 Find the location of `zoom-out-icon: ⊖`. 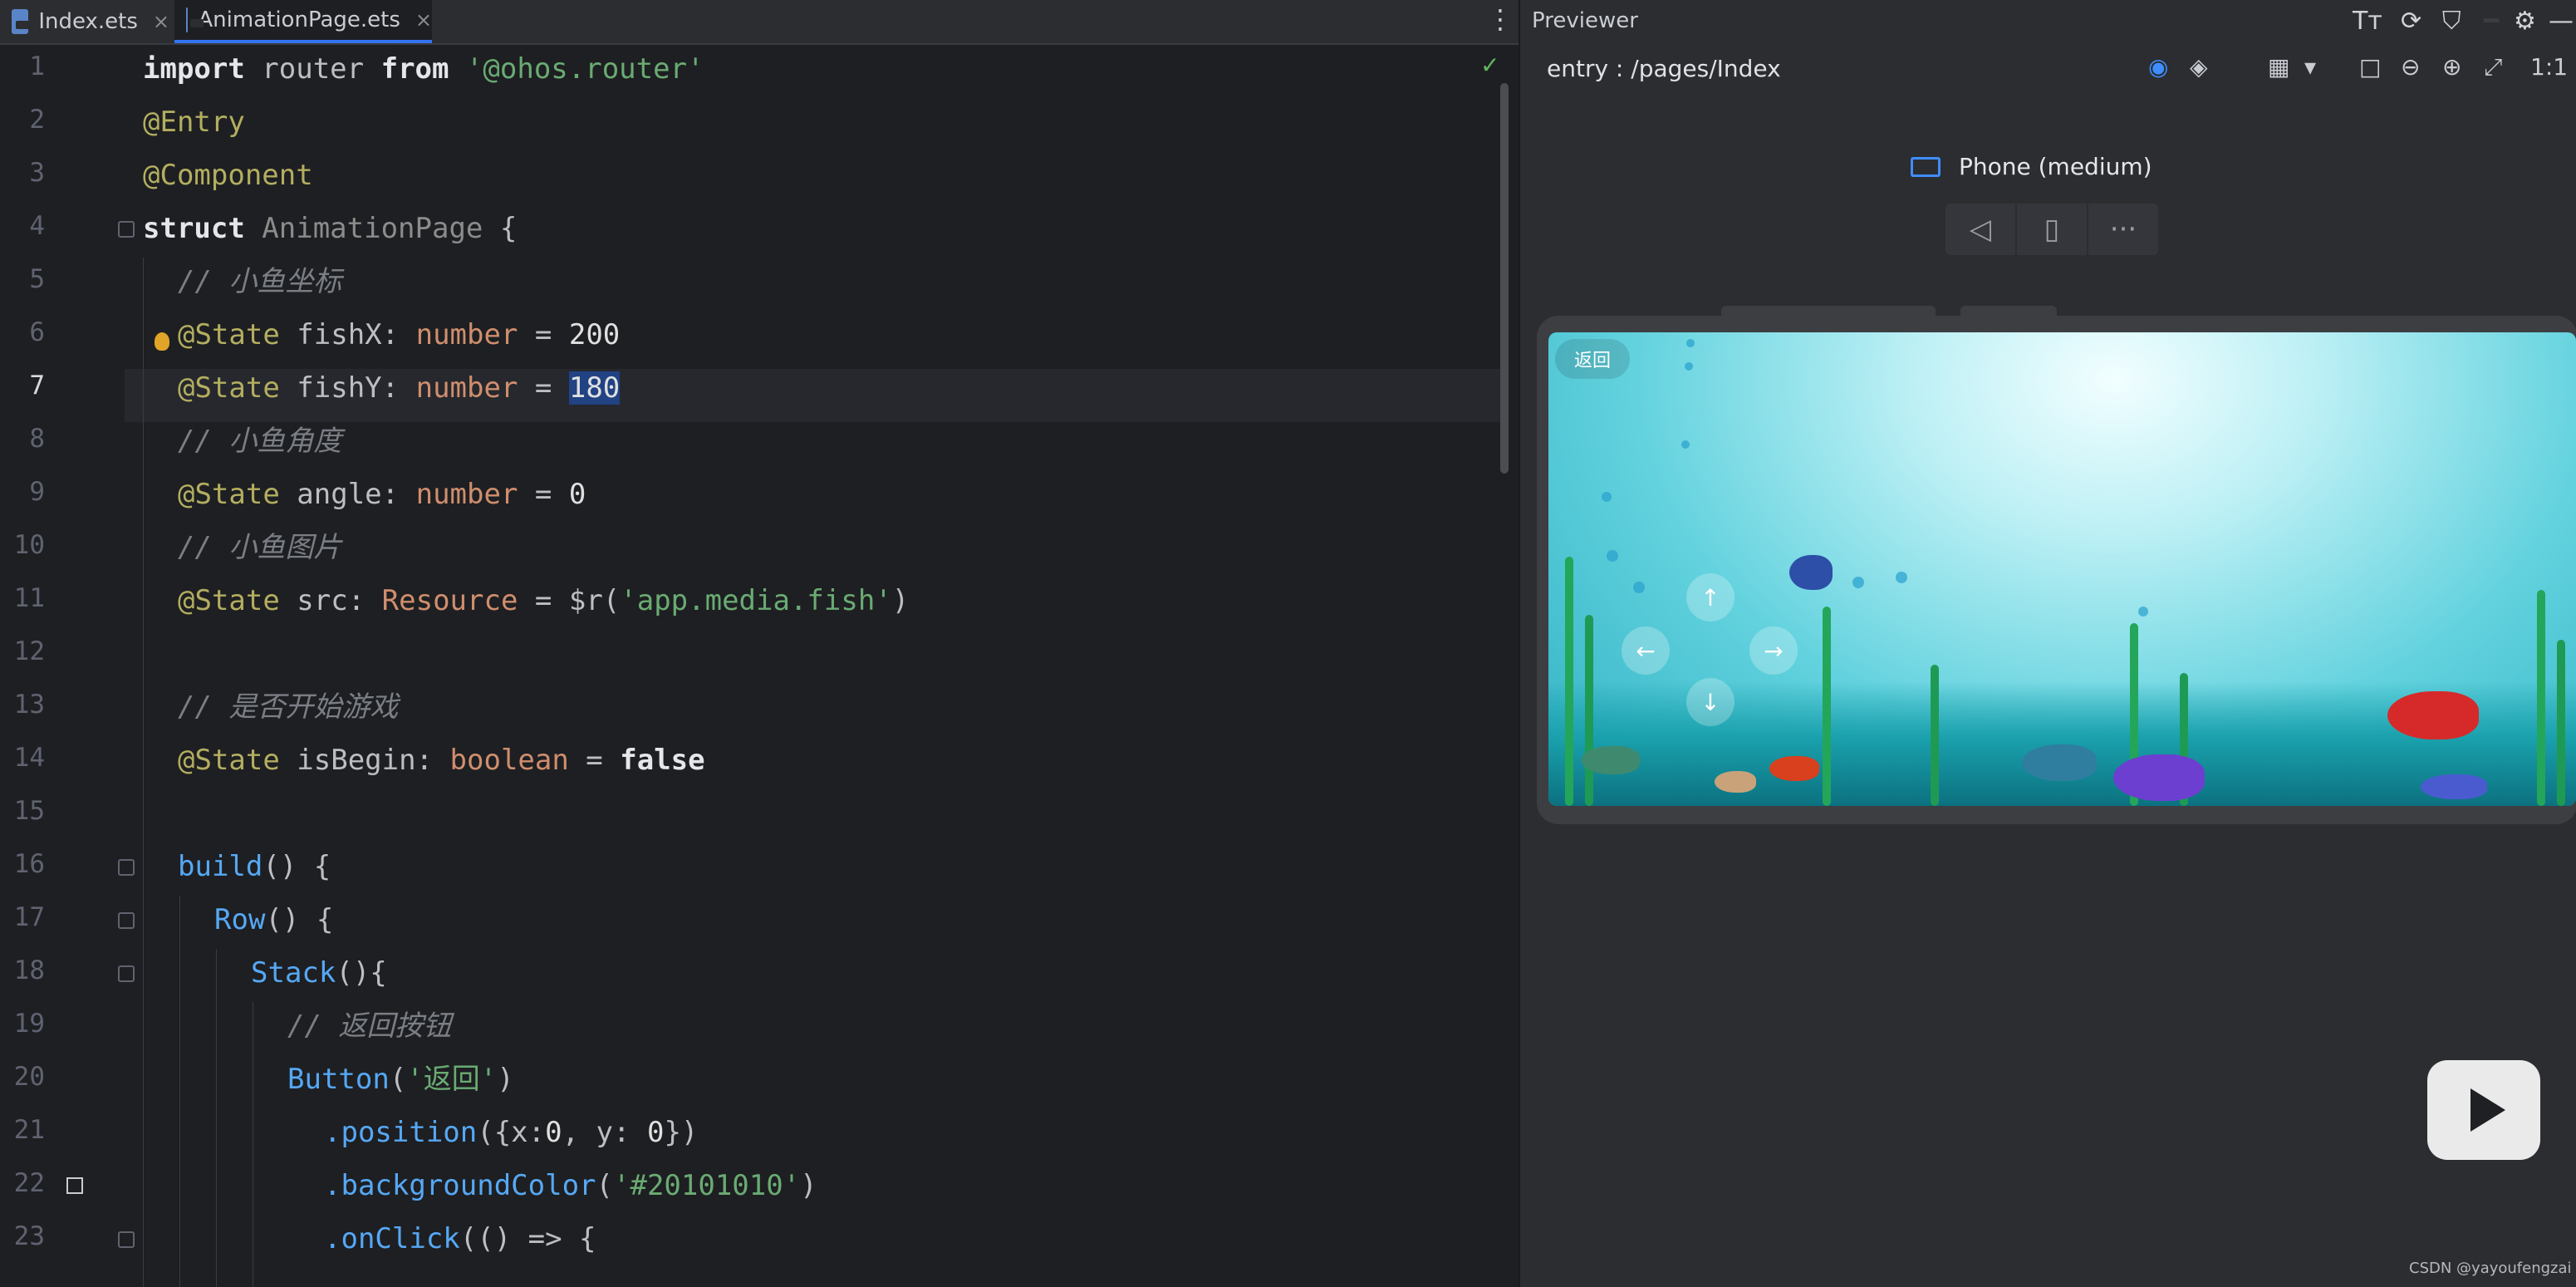

zoom-out-icon: ⊖ is located at coordinates (2410, 67).